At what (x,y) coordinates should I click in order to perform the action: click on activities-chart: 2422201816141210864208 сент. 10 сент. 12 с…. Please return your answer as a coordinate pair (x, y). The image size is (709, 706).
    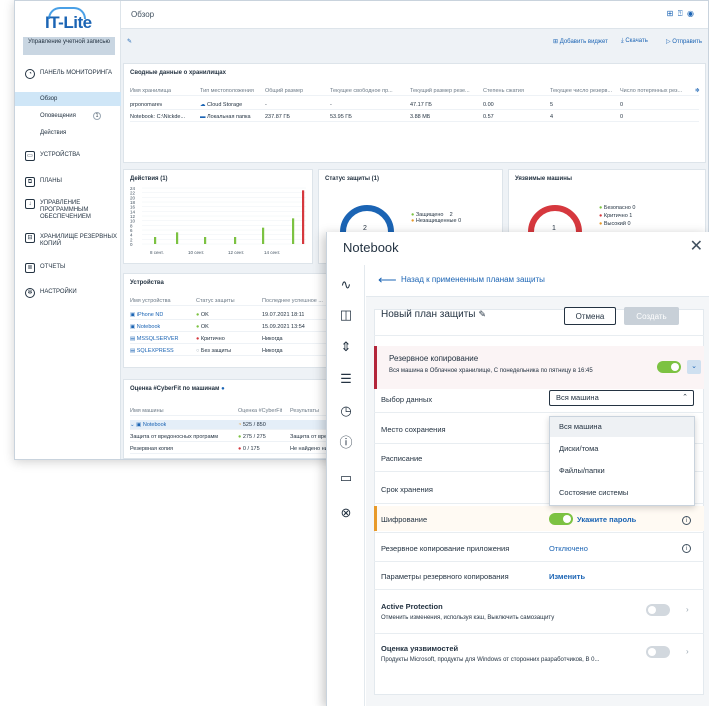
    Looking at the image, I should click on (218, 220).